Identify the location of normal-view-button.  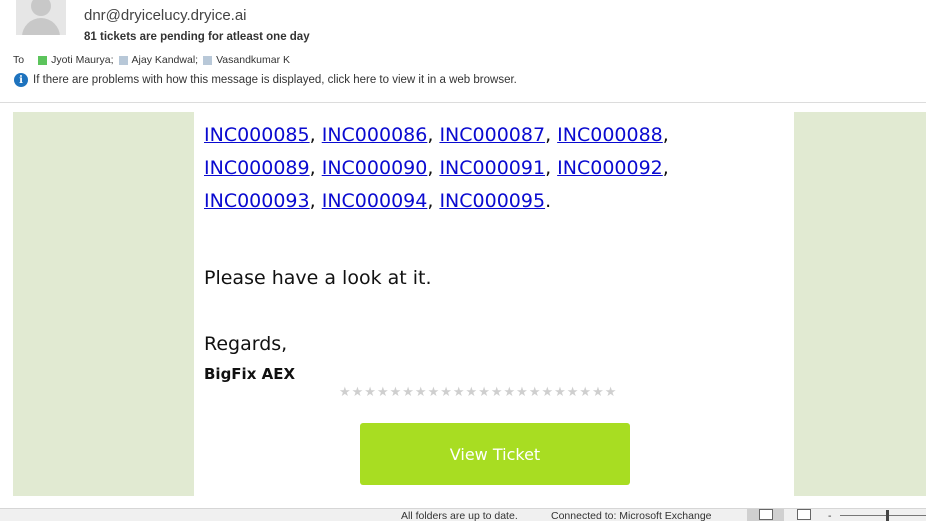
(765, 515).